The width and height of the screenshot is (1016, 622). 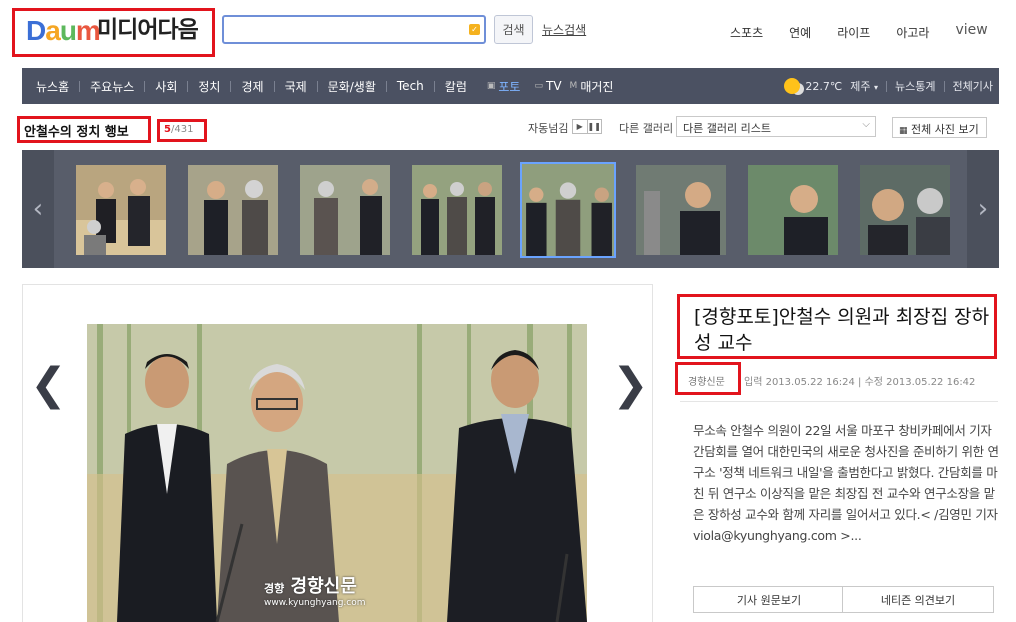 I want to click on play-icon: ▶, so click(x=580, y=126).